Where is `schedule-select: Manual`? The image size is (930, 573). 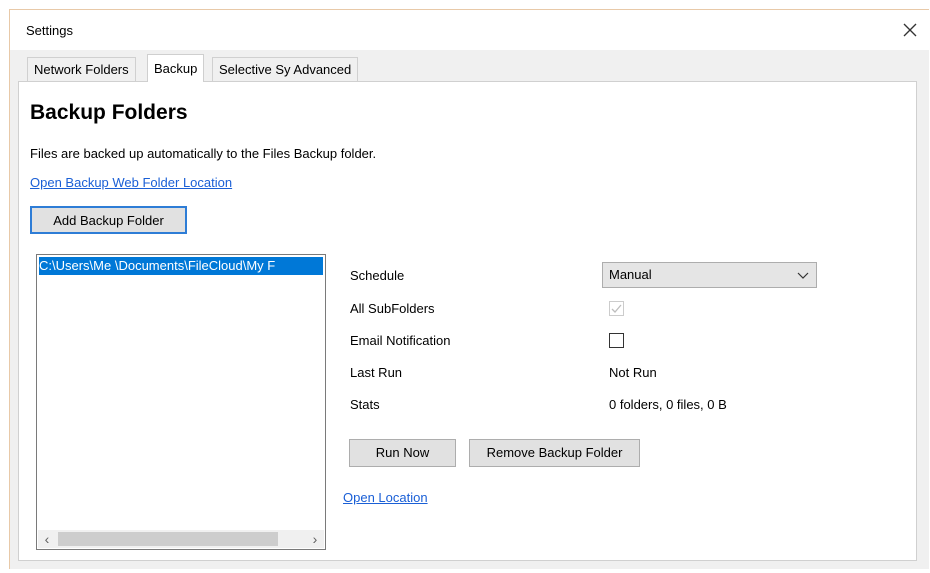 schedule-select: Manual is located at coordinates (709, 275).